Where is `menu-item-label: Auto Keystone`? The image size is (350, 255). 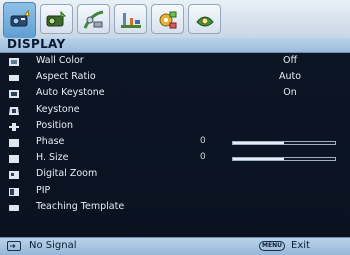 menu-item-label: Auto Keystone is located at coordinates (70, 93).